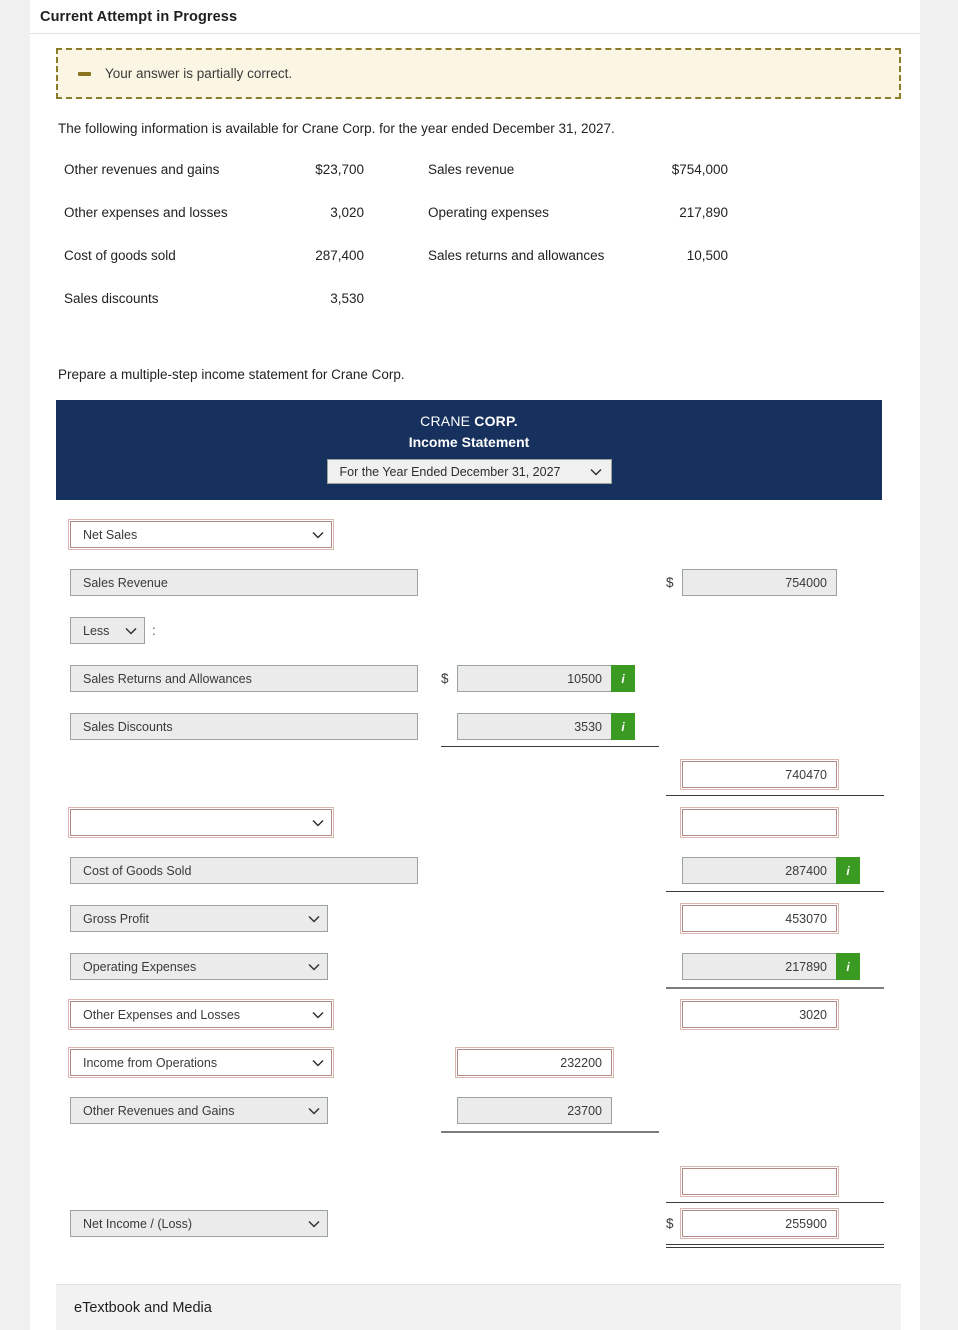 The height and width of the screenshot is (1330, 958). I want to click on line-item-cogs: Cost of Goods Sold, so click(244, 870).